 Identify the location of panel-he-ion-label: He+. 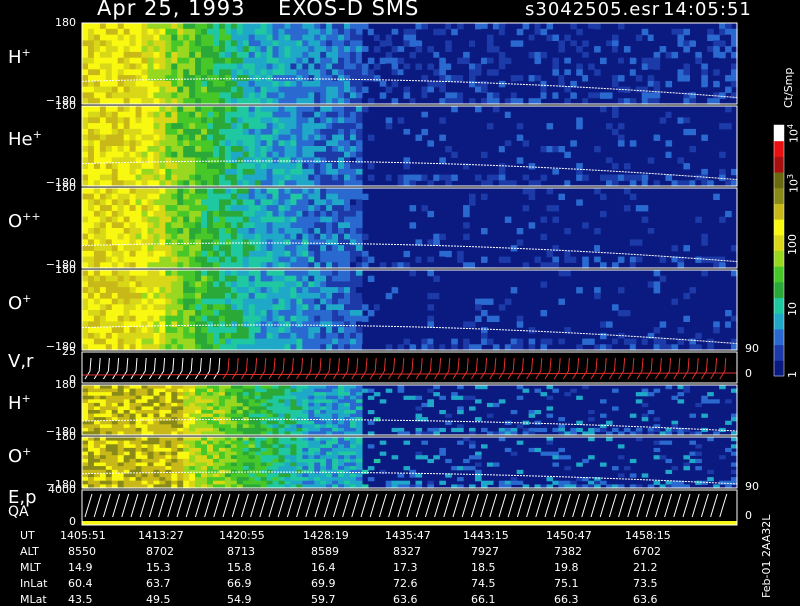
(25, 139).